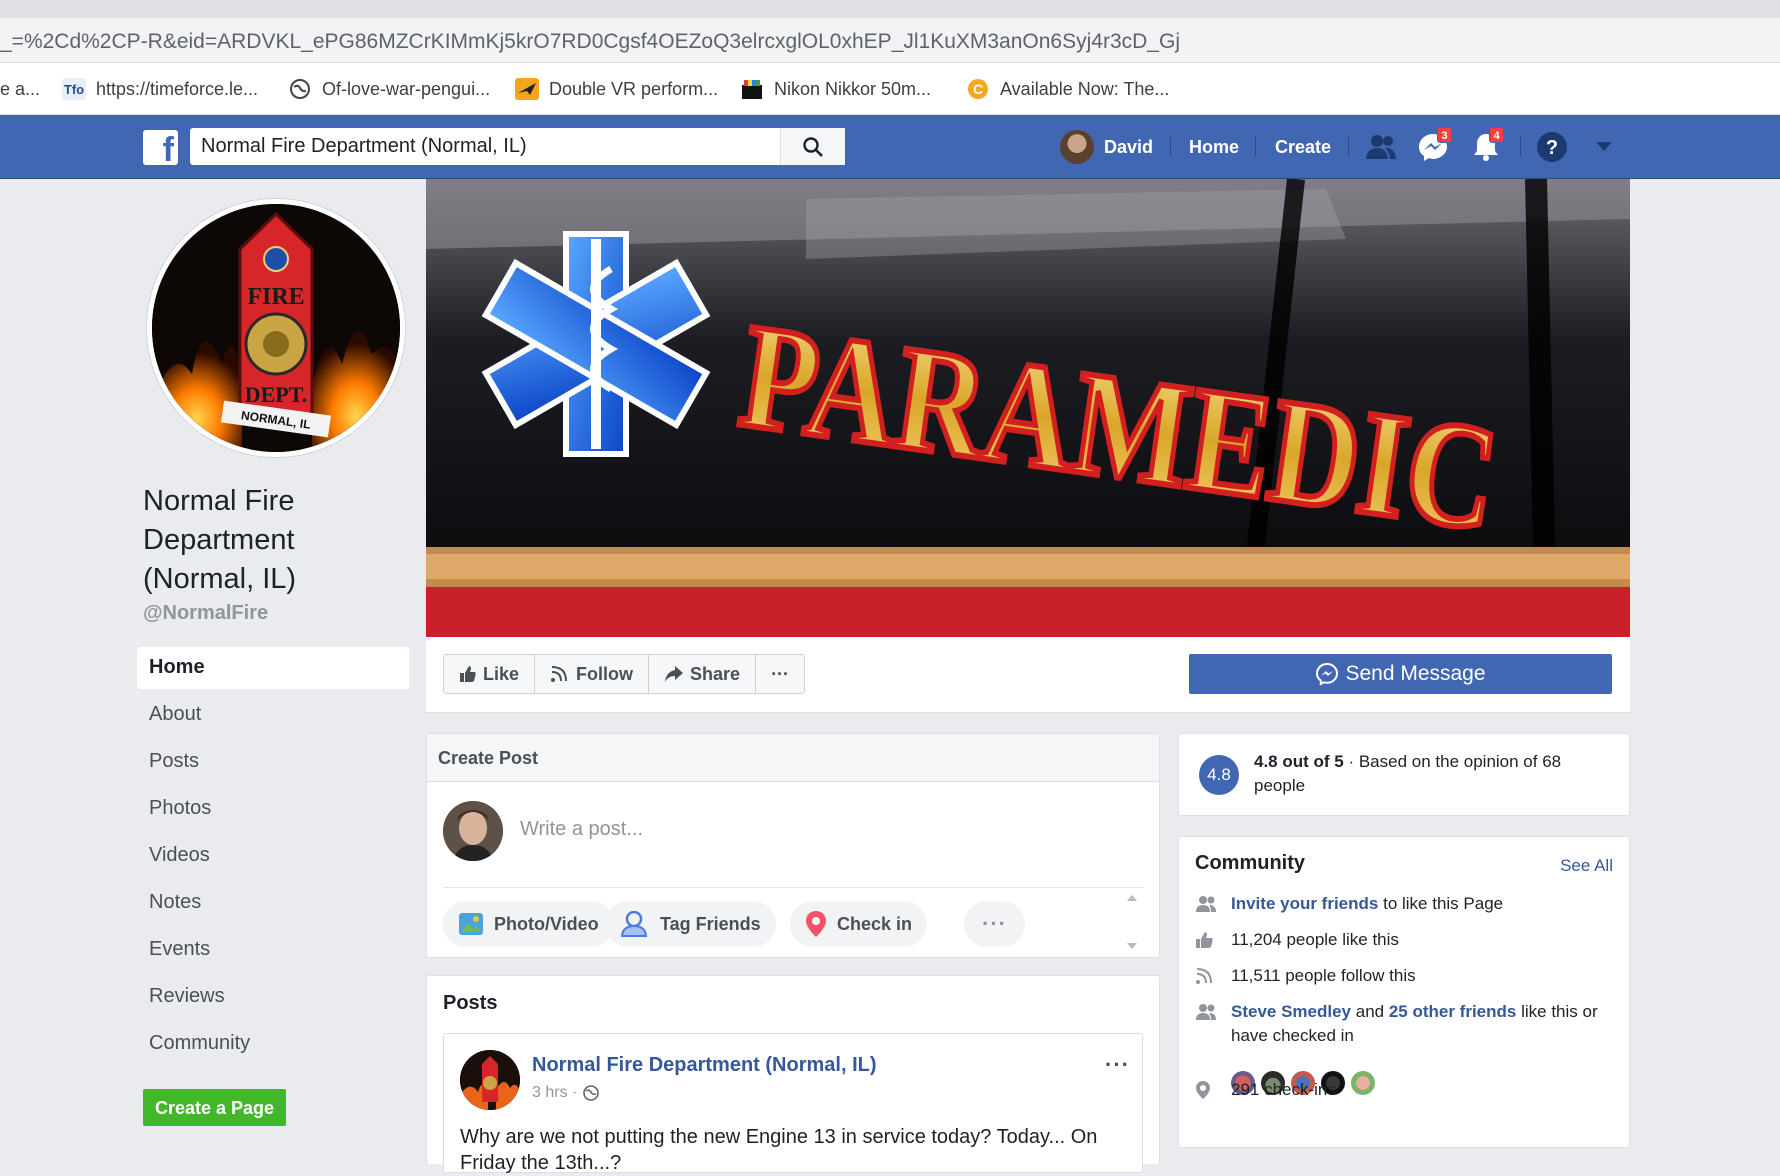  I want to click on profile-picture: FIRE DEPT. NORMAL, IL, so click(276, 328).